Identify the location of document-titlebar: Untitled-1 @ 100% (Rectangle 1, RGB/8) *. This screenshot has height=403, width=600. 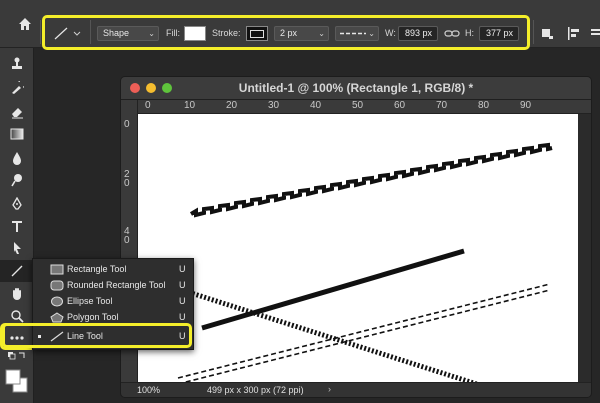
(356, 88).